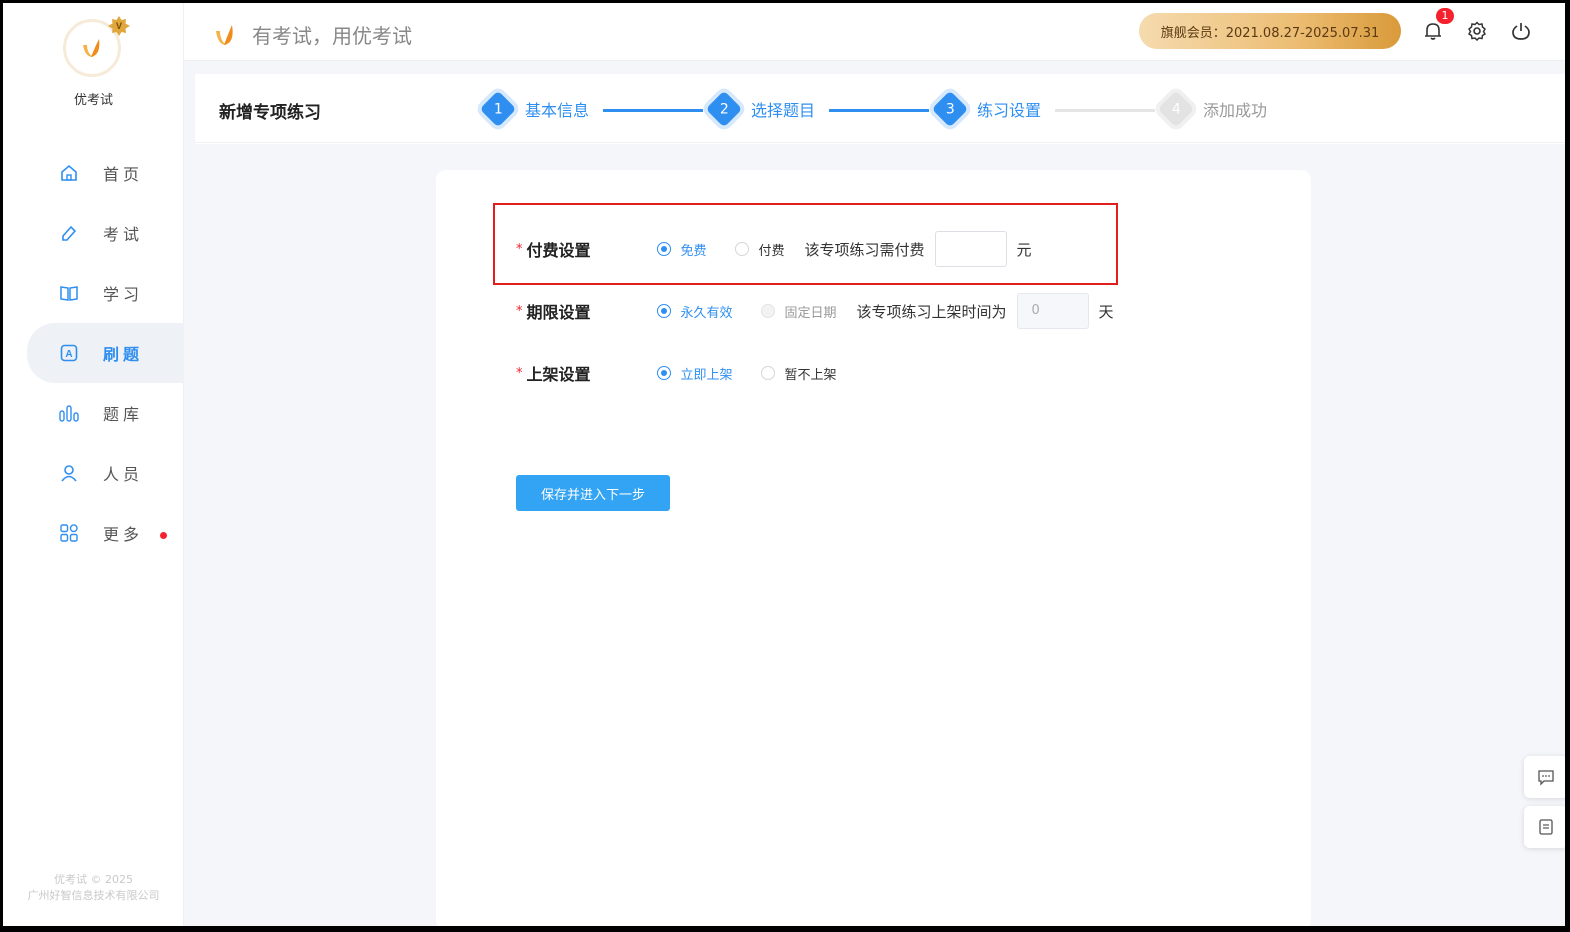  Describe the element at coordinates (1445, 16) in the screenshot. I see `notification-count-badge: 1` at that location.